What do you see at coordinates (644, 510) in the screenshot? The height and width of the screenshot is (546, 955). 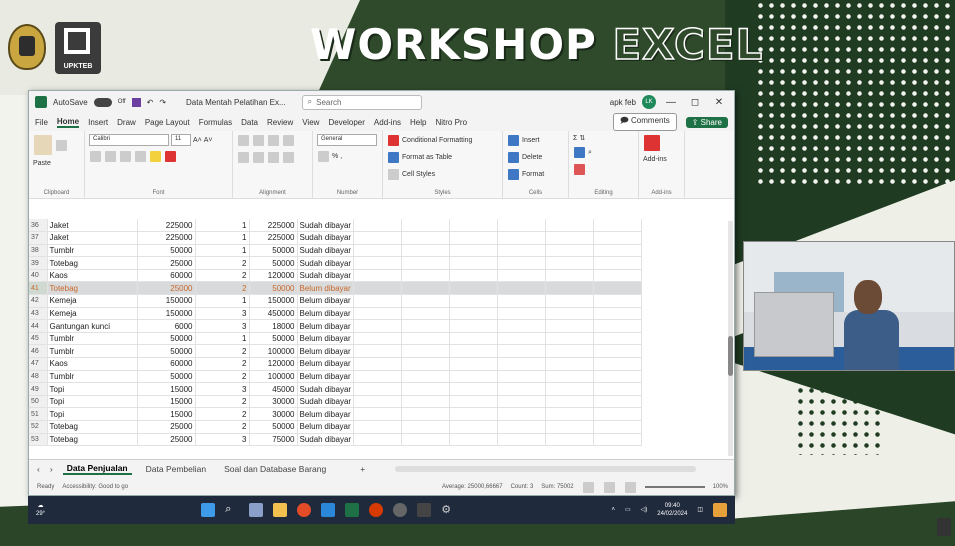 I see `volume-icon: ◁)` at bounding box center [644, 510].